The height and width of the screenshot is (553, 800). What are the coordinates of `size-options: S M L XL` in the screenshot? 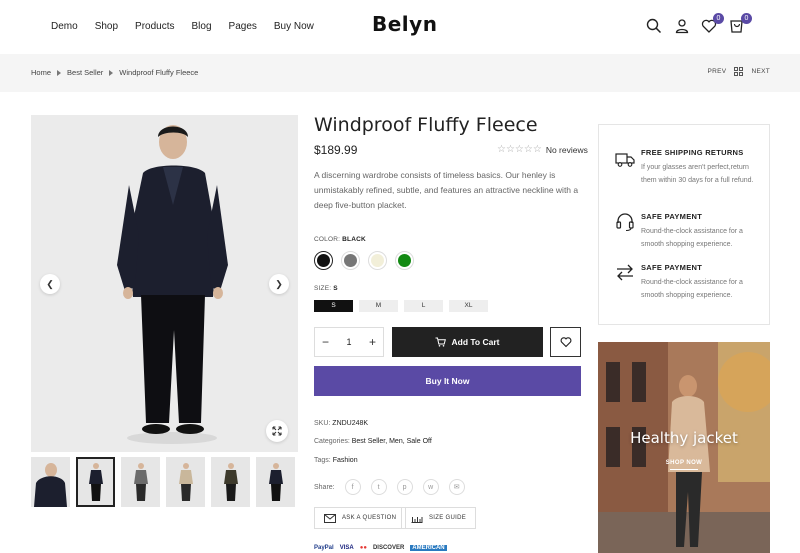 It's located at (401, 306).